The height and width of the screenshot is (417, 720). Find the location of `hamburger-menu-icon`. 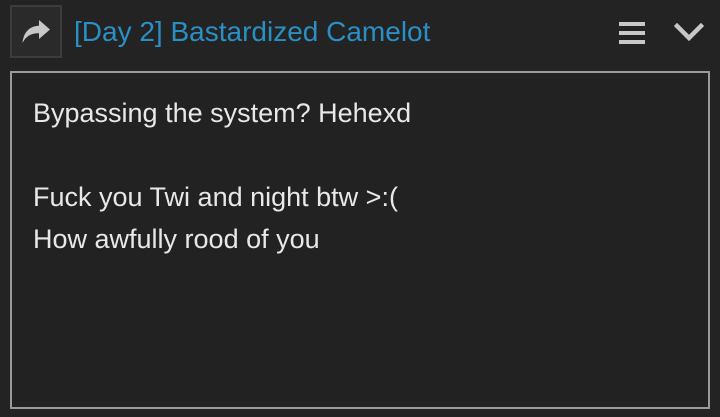

hamburger-menu-icon is located at coordinates (632, 33).